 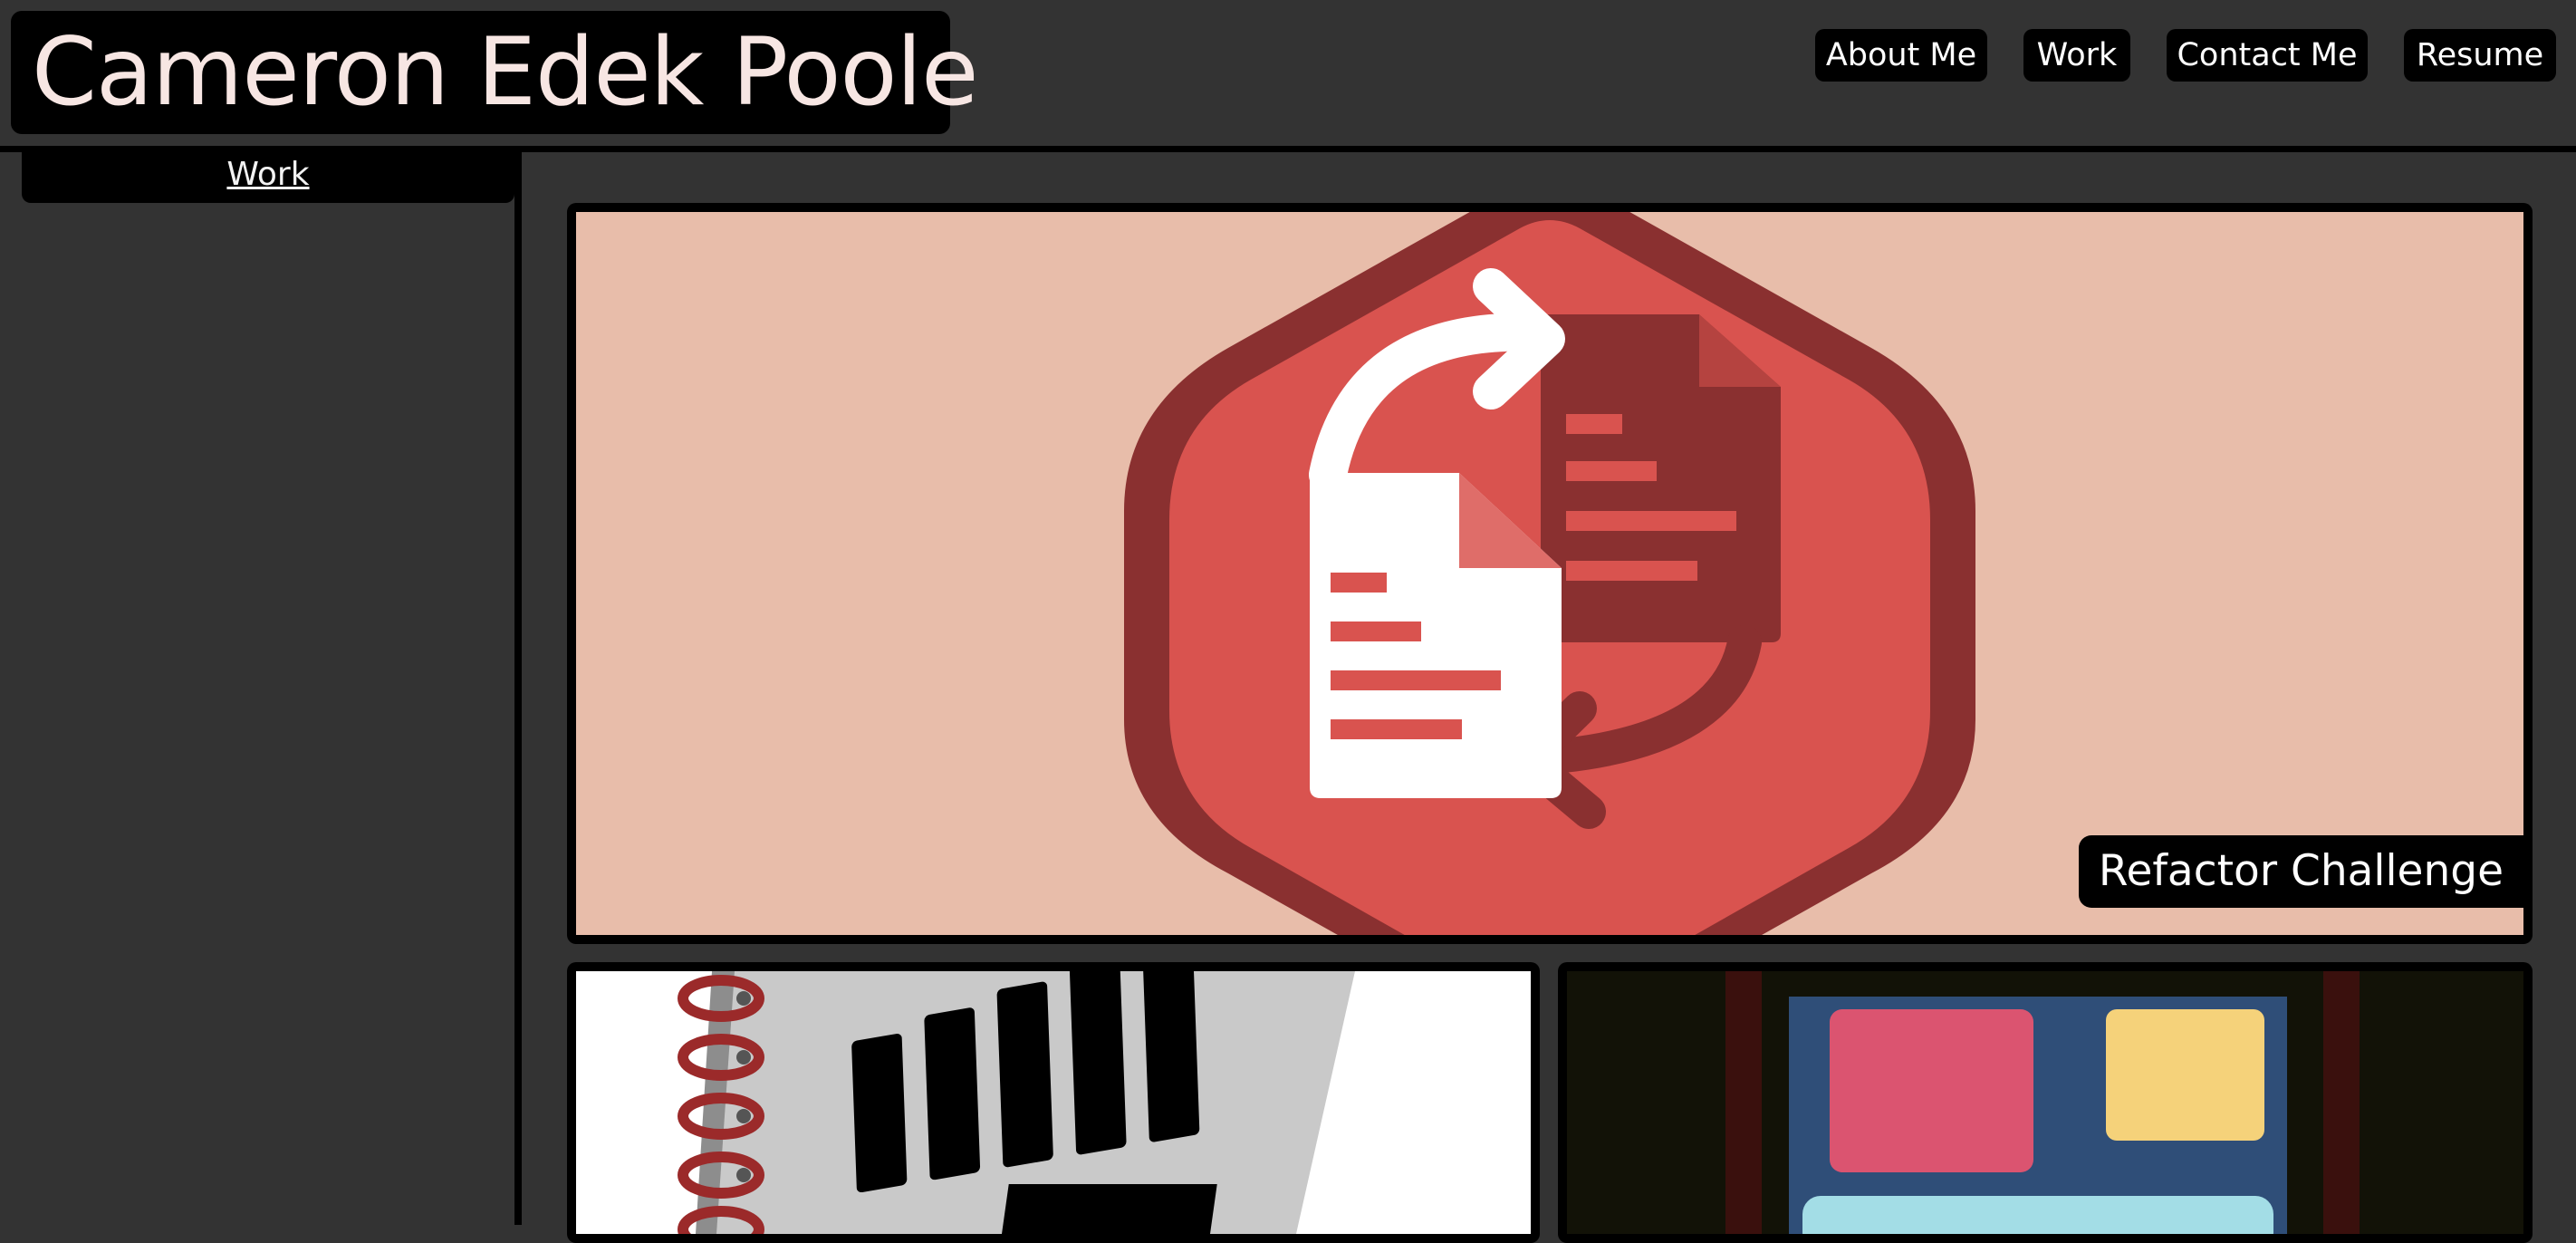 I want to click on sidebar-tab-work: Work, so click(x=268, y=177).